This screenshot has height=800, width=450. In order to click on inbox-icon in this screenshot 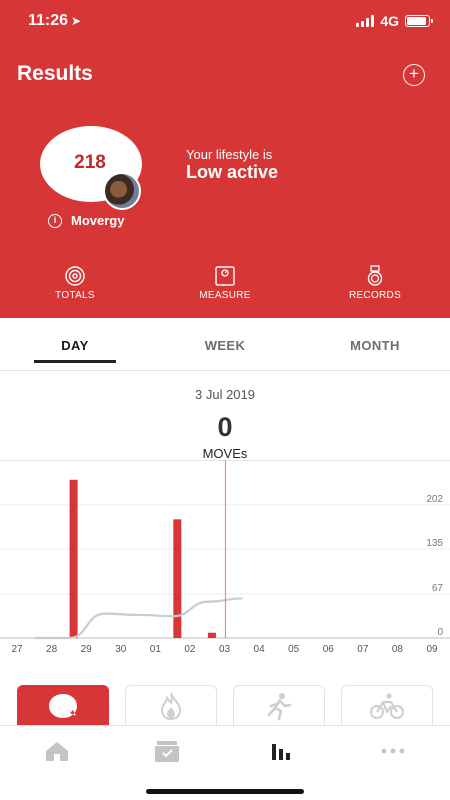, I will do `click(167, 751)`.